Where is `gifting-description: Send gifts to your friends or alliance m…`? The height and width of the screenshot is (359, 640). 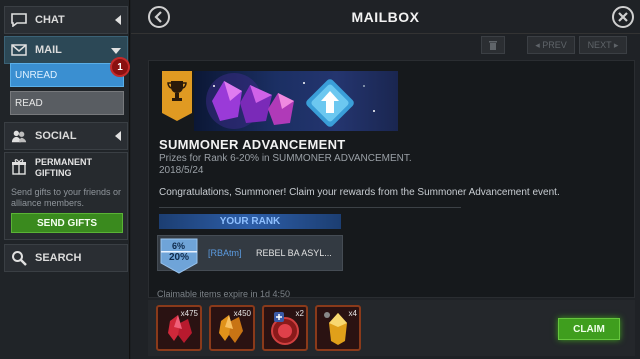 gifting-description: Send gifts to your friends or alliance m… is located at coordinates (66, 197).